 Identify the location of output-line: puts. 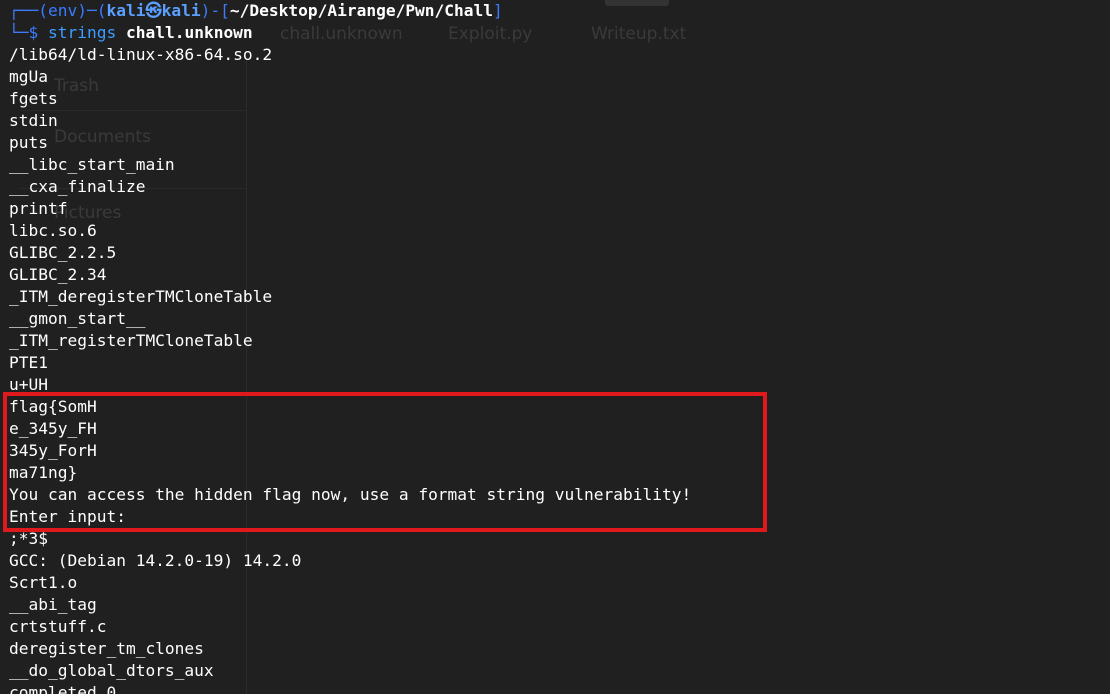
(28, 142).